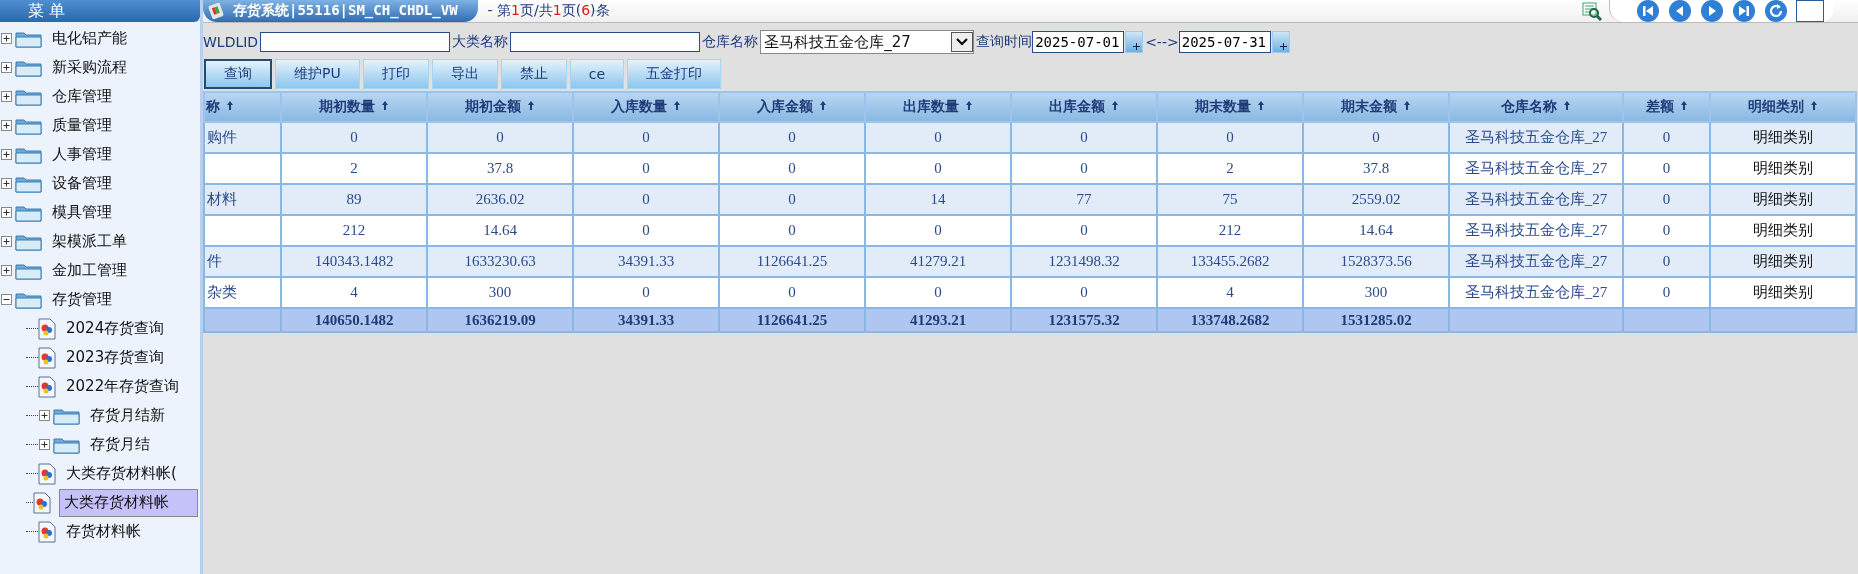 The width and height of the screenshot is (1858, 574). Describe the element at coordinates (354, 168) in the screenshot. I see `table-cell: 2` at that location.